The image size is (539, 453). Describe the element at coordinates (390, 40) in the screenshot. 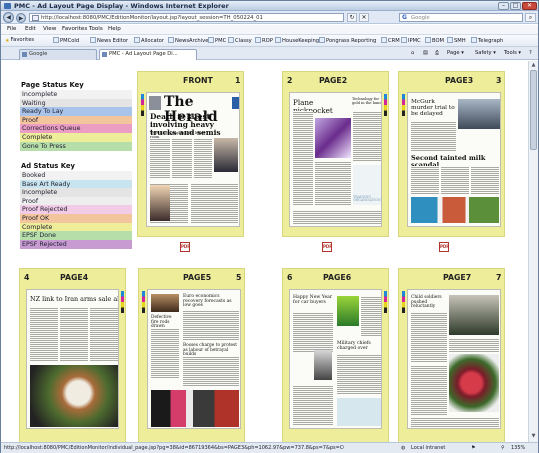

I see `fav-link-crm: CRM` at that location.